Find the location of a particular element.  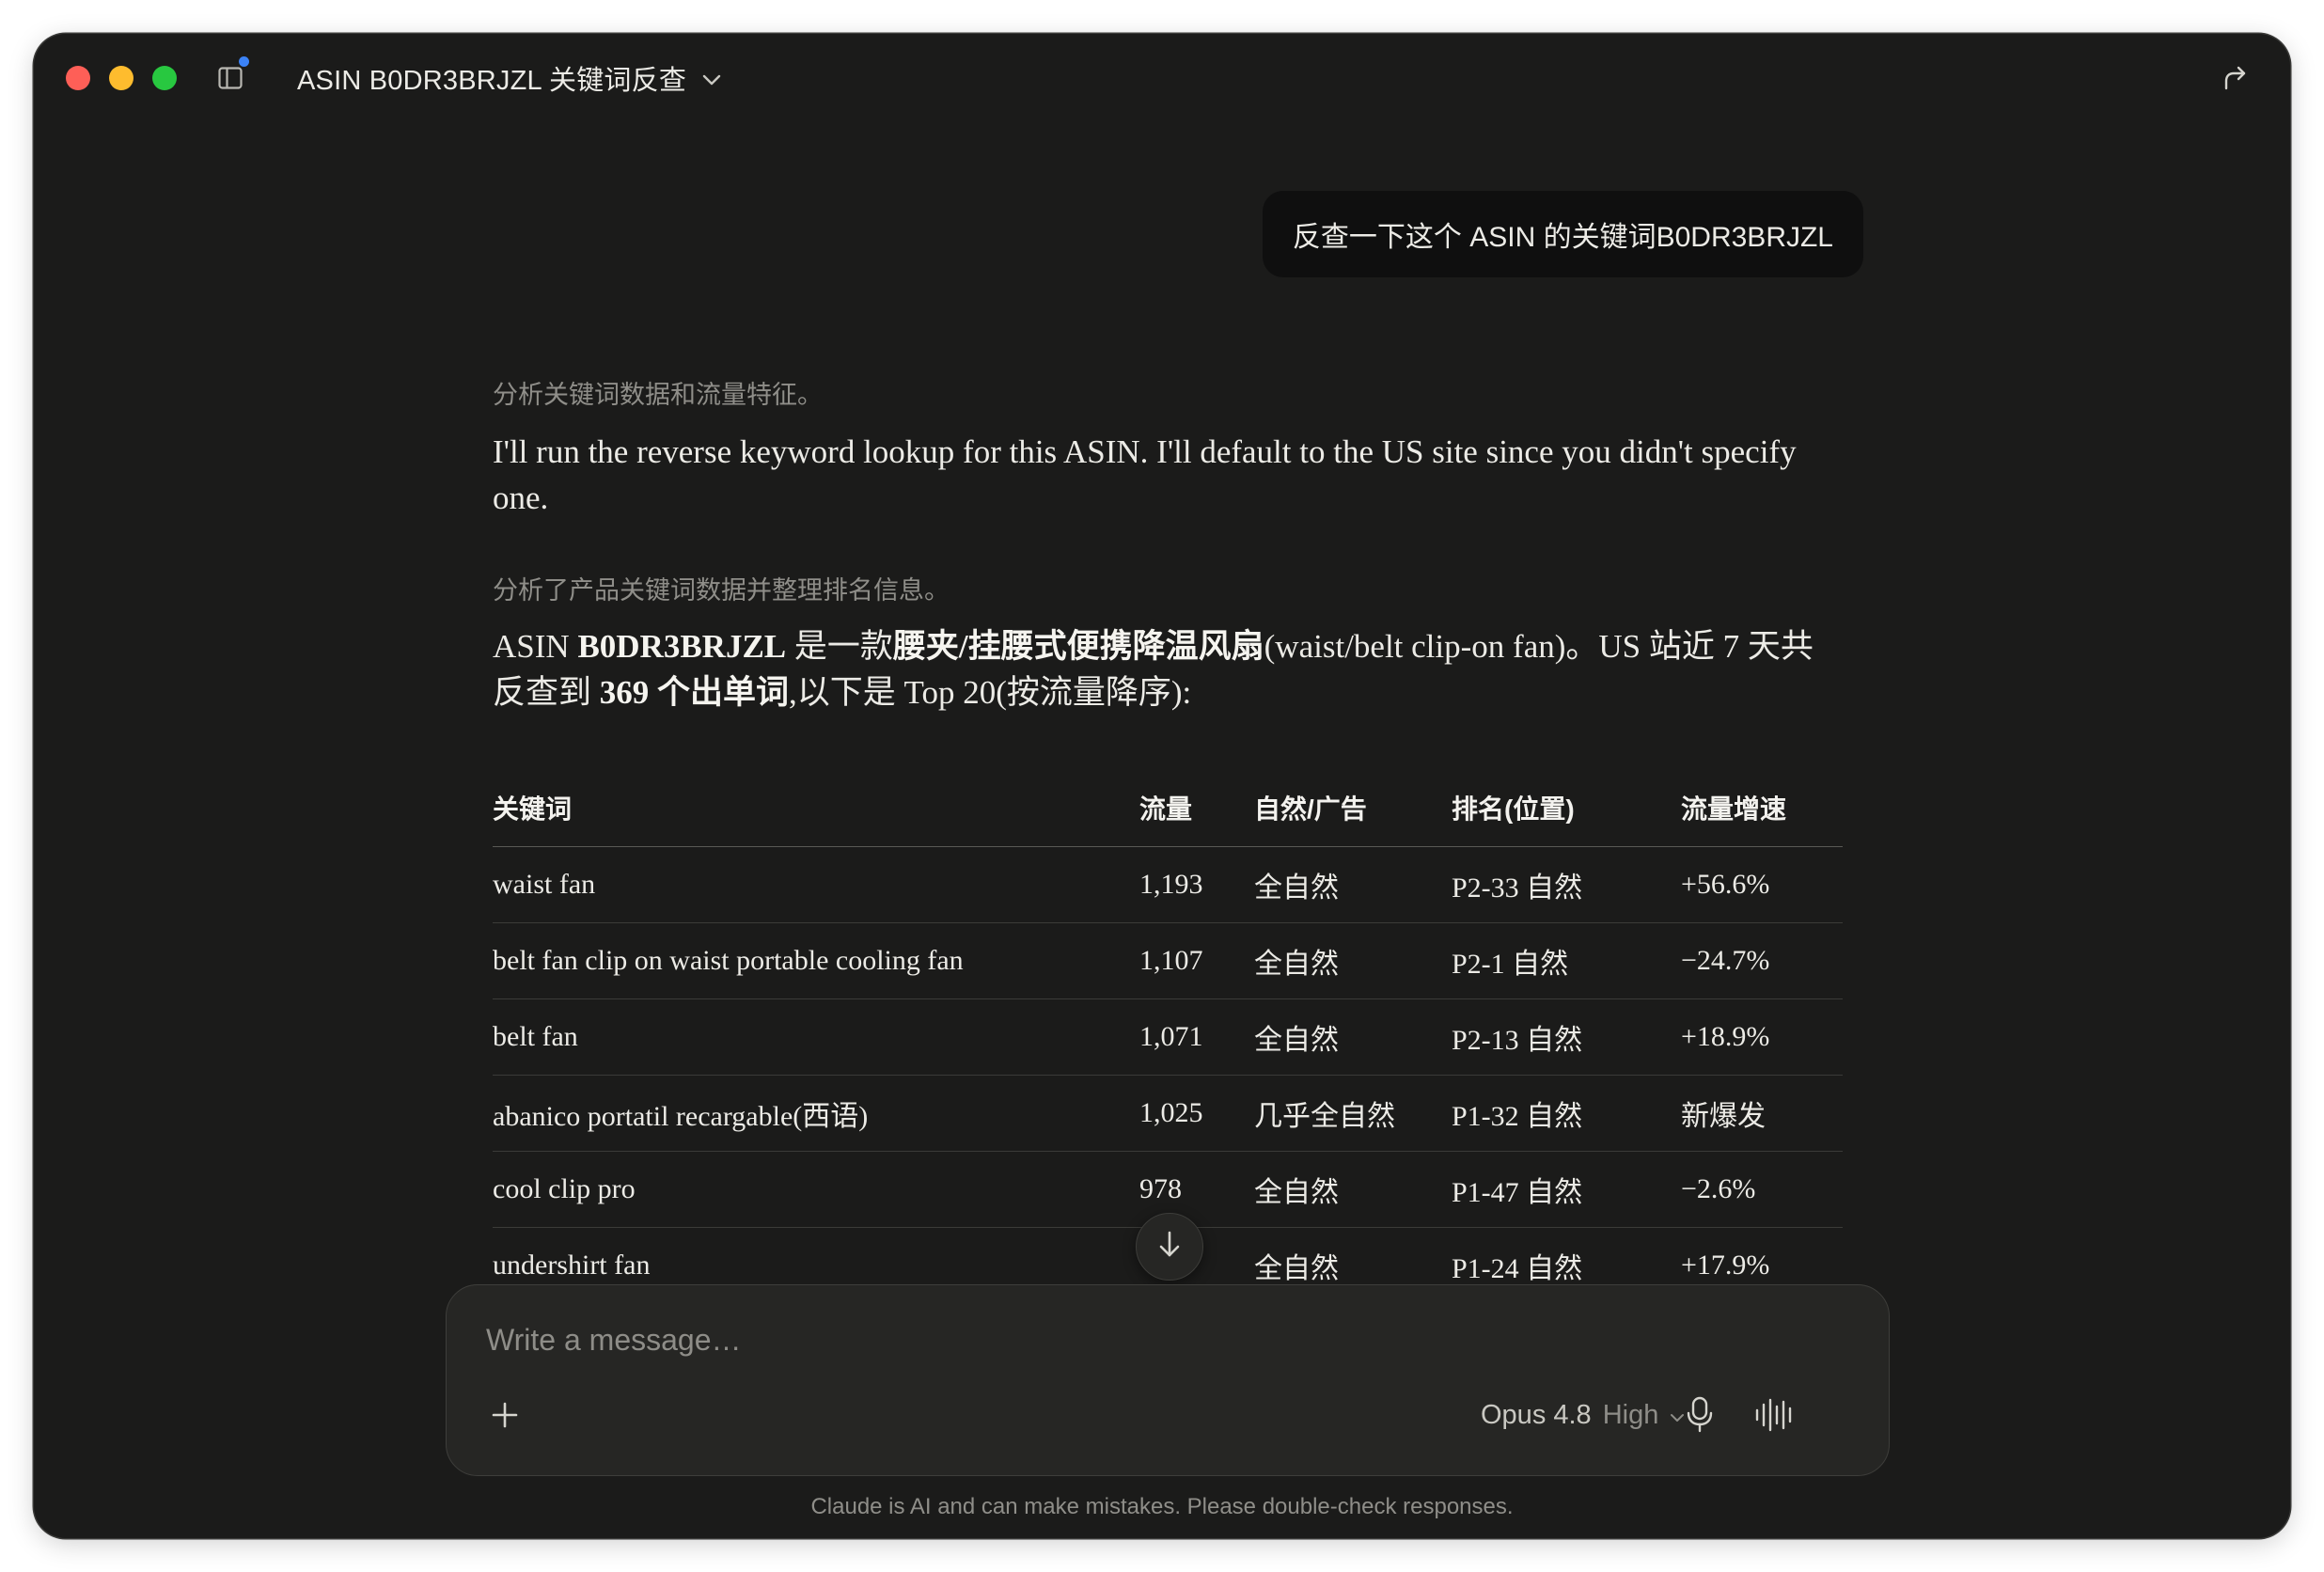

minimize-window-button is located at coordinates (121, 78).